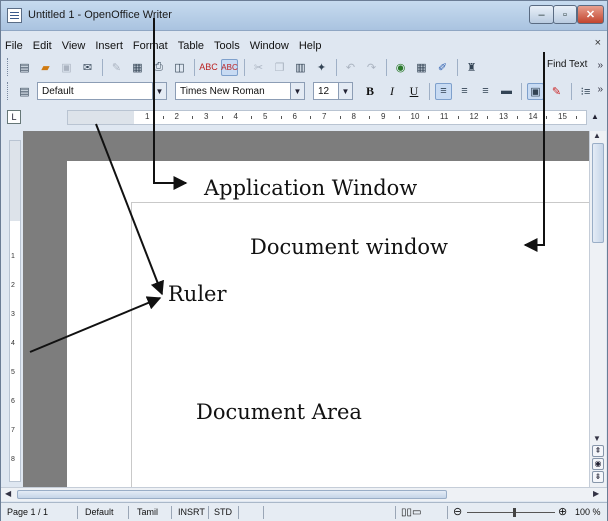 Image resolution: width=608 pixels, height=521 pixels. I want to click on align-right-icon: ≡, so click(485, 91).